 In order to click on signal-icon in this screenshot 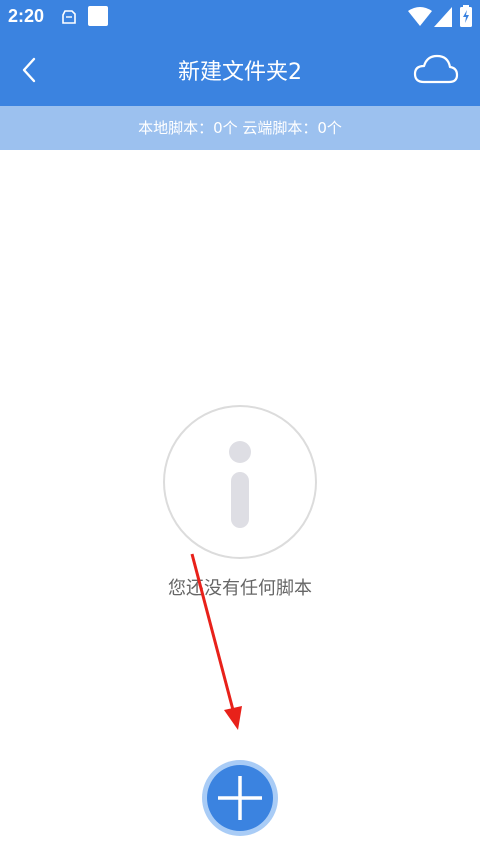, I will do `click(443, 17)`.